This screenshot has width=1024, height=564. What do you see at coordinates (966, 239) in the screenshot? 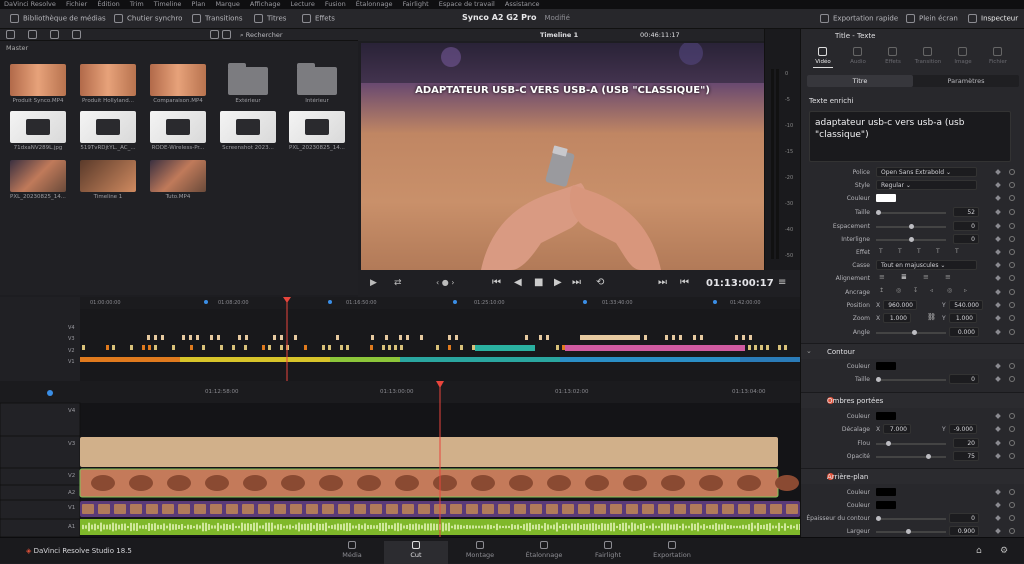
I see `leading-field: 0` at bounding box center [966, 239].